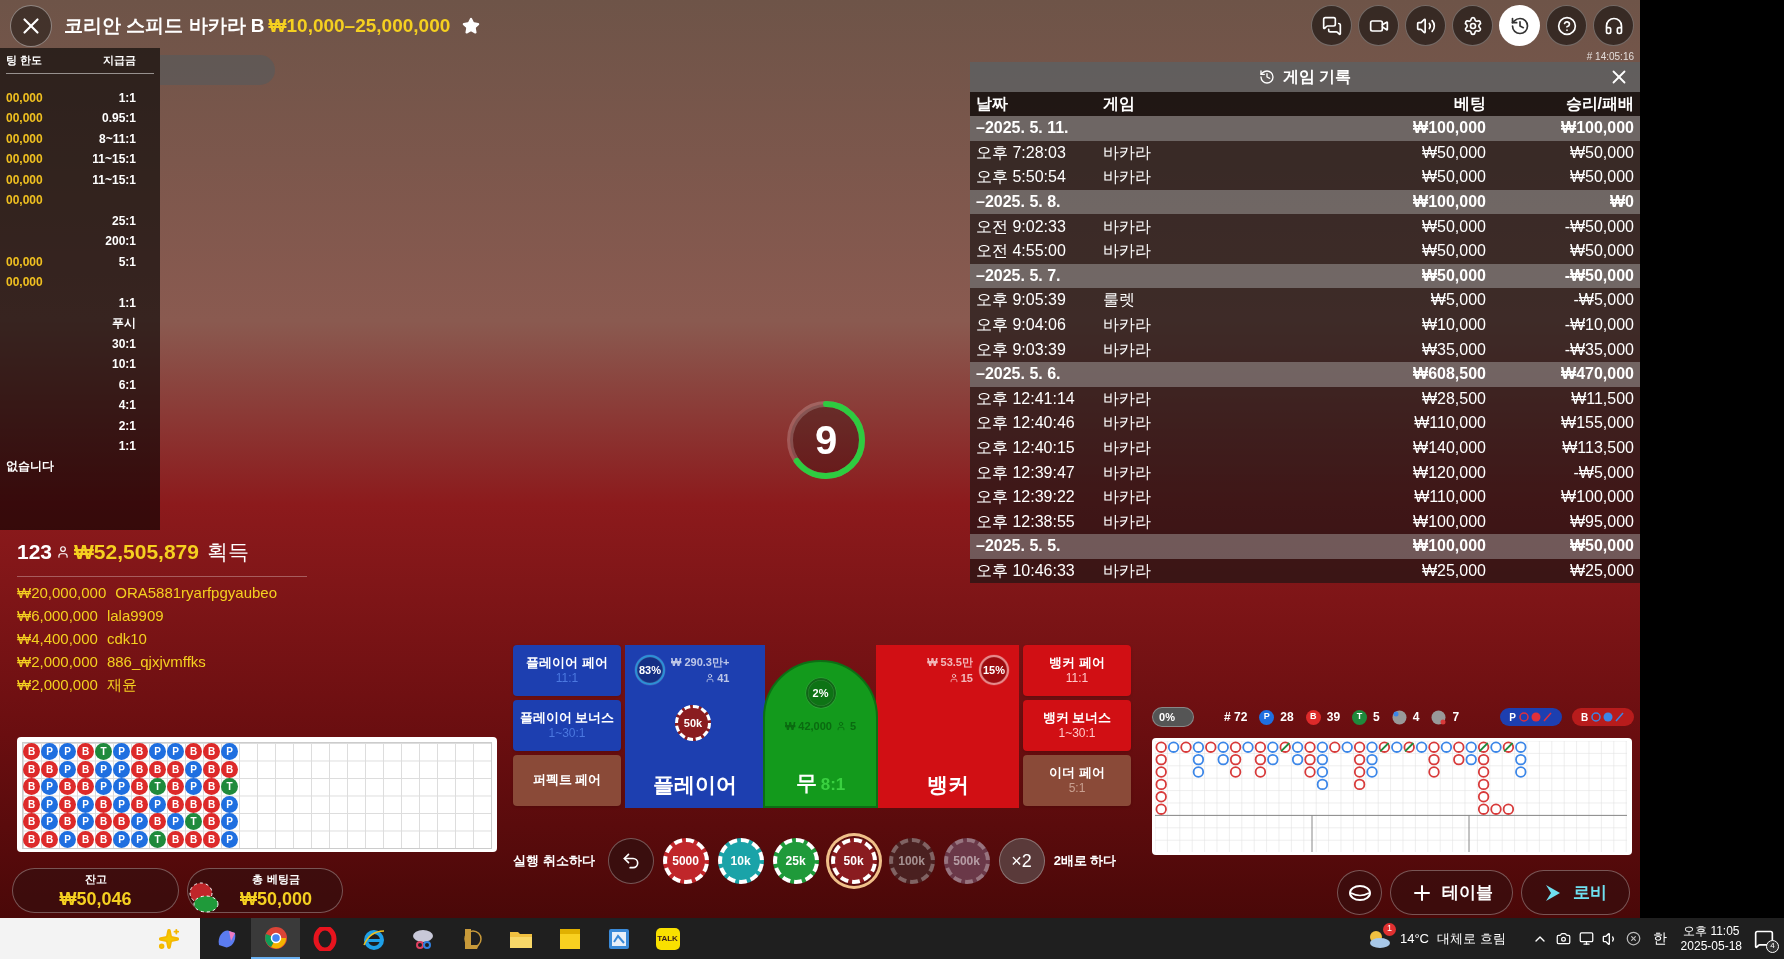 The width and height of the screenshot is (1784, 959). What do you see at coordinates (1039, 275) in the screenshot?
I see `date-group: –2025. 5. 7.` at bounding box center [1039, 275].